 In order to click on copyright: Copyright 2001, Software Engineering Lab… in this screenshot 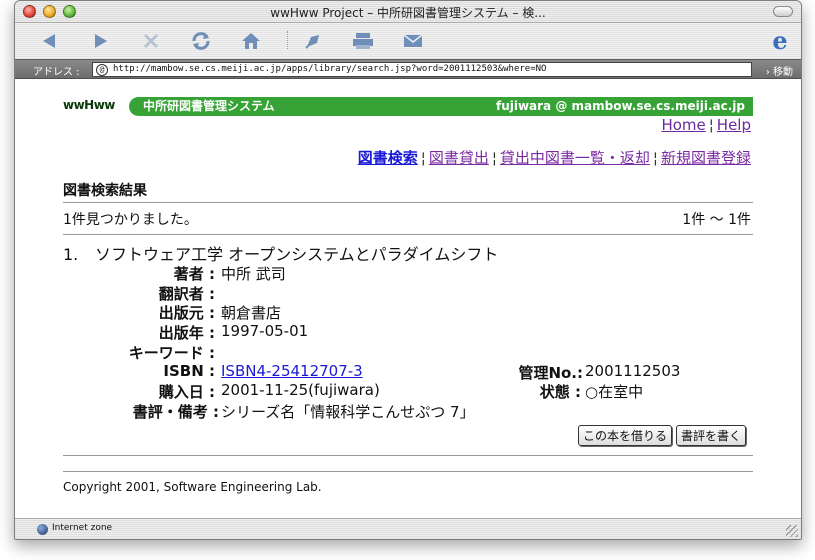, I will do `click(192, 487)`.